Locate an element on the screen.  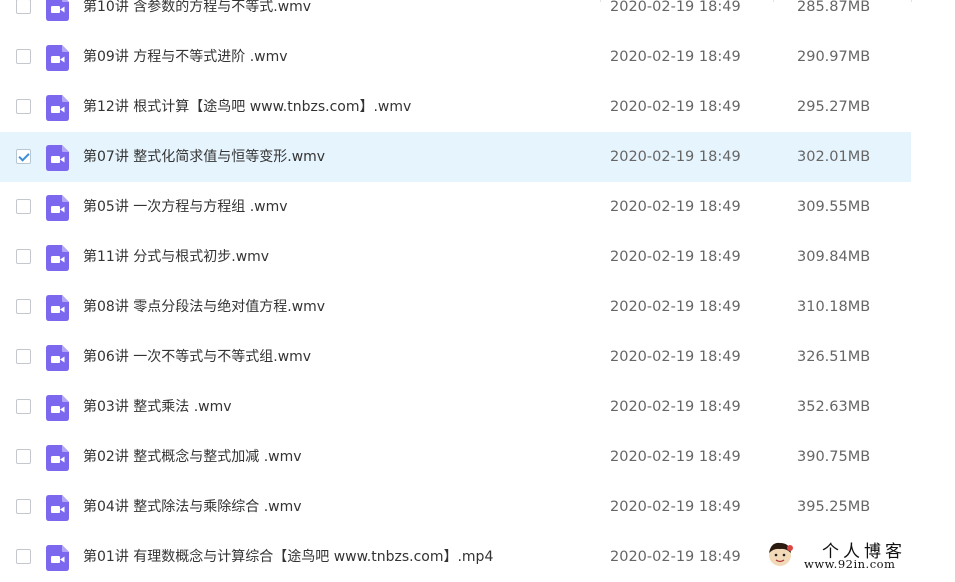
file-row: 第03讲 整式乘法 .wmv 2020-02-19 18:49 352.63MB is located at coordinates (455, 407).